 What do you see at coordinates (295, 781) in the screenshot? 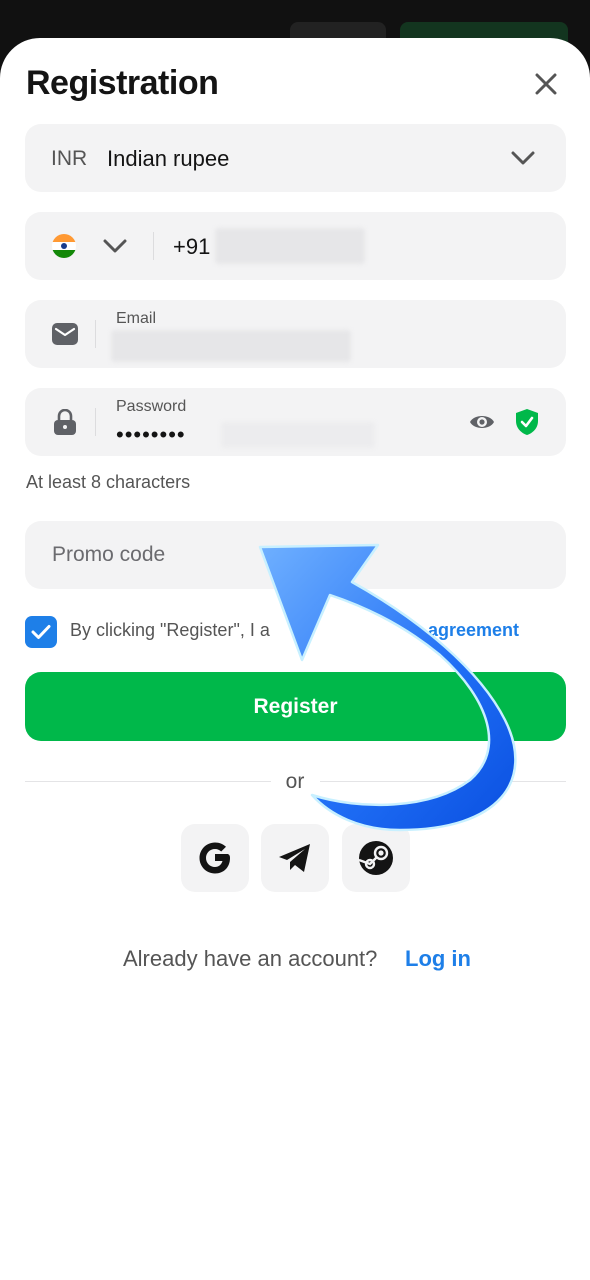
I see `or-divider-text: or` at bounding box center [295, 781].